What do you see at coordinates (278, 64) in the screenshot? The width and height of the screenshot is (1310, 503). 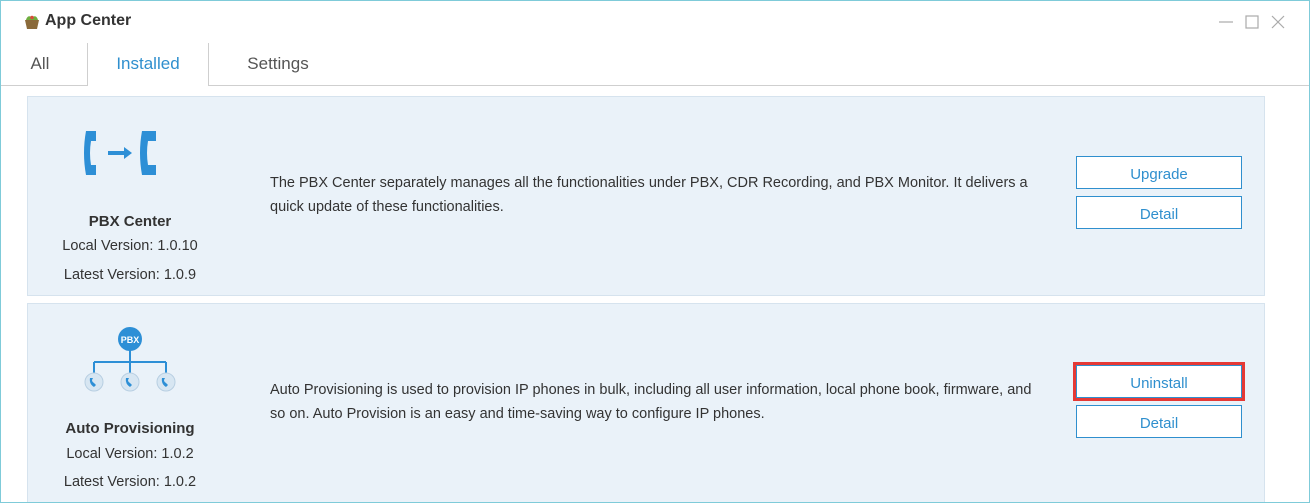 I see `tab-settings: Settings` at bounding box center [278, 64].